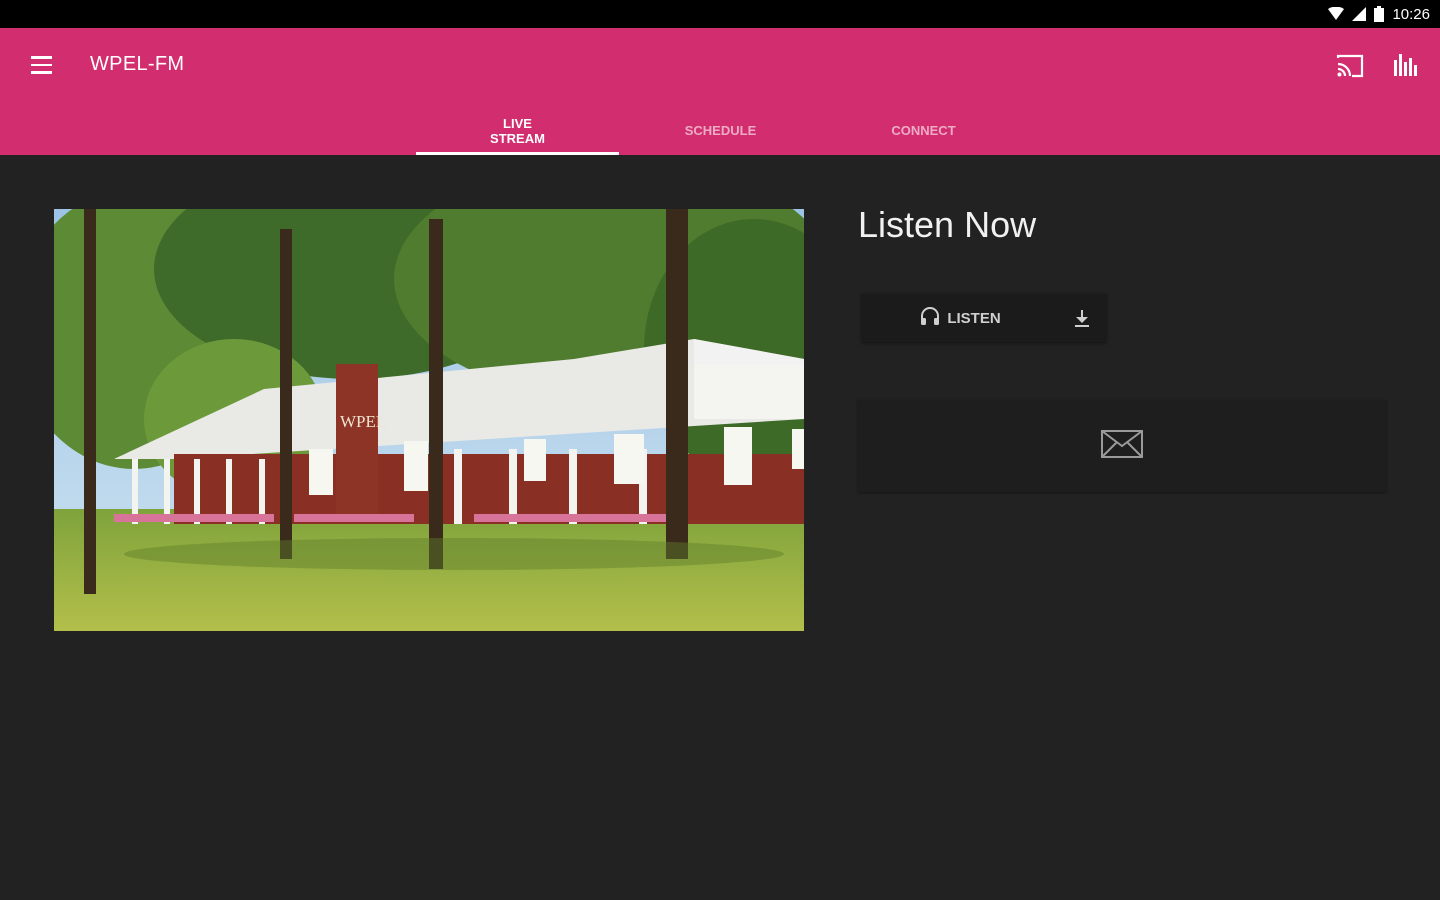 The image size is (1440, 900). Describe the element at coordinates (137, 64) in the screenshot. I see `app-title: WPEL-FM` at that location.